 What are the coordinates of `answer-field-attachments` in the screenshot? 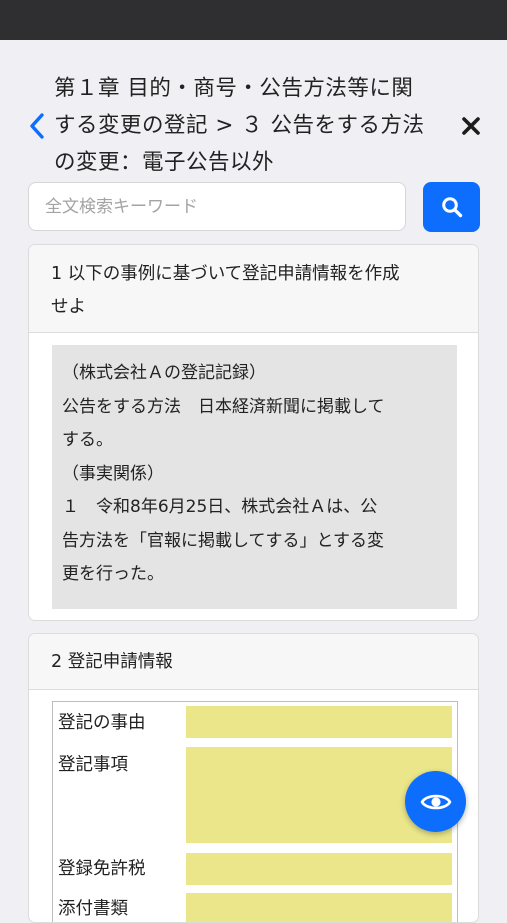 It's located at (319, 907).